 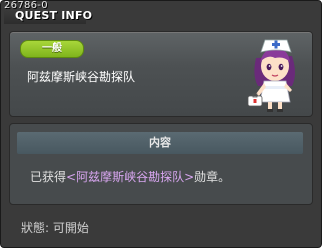 I want to click on category-badge: 一般, so click(x=52, y=49).